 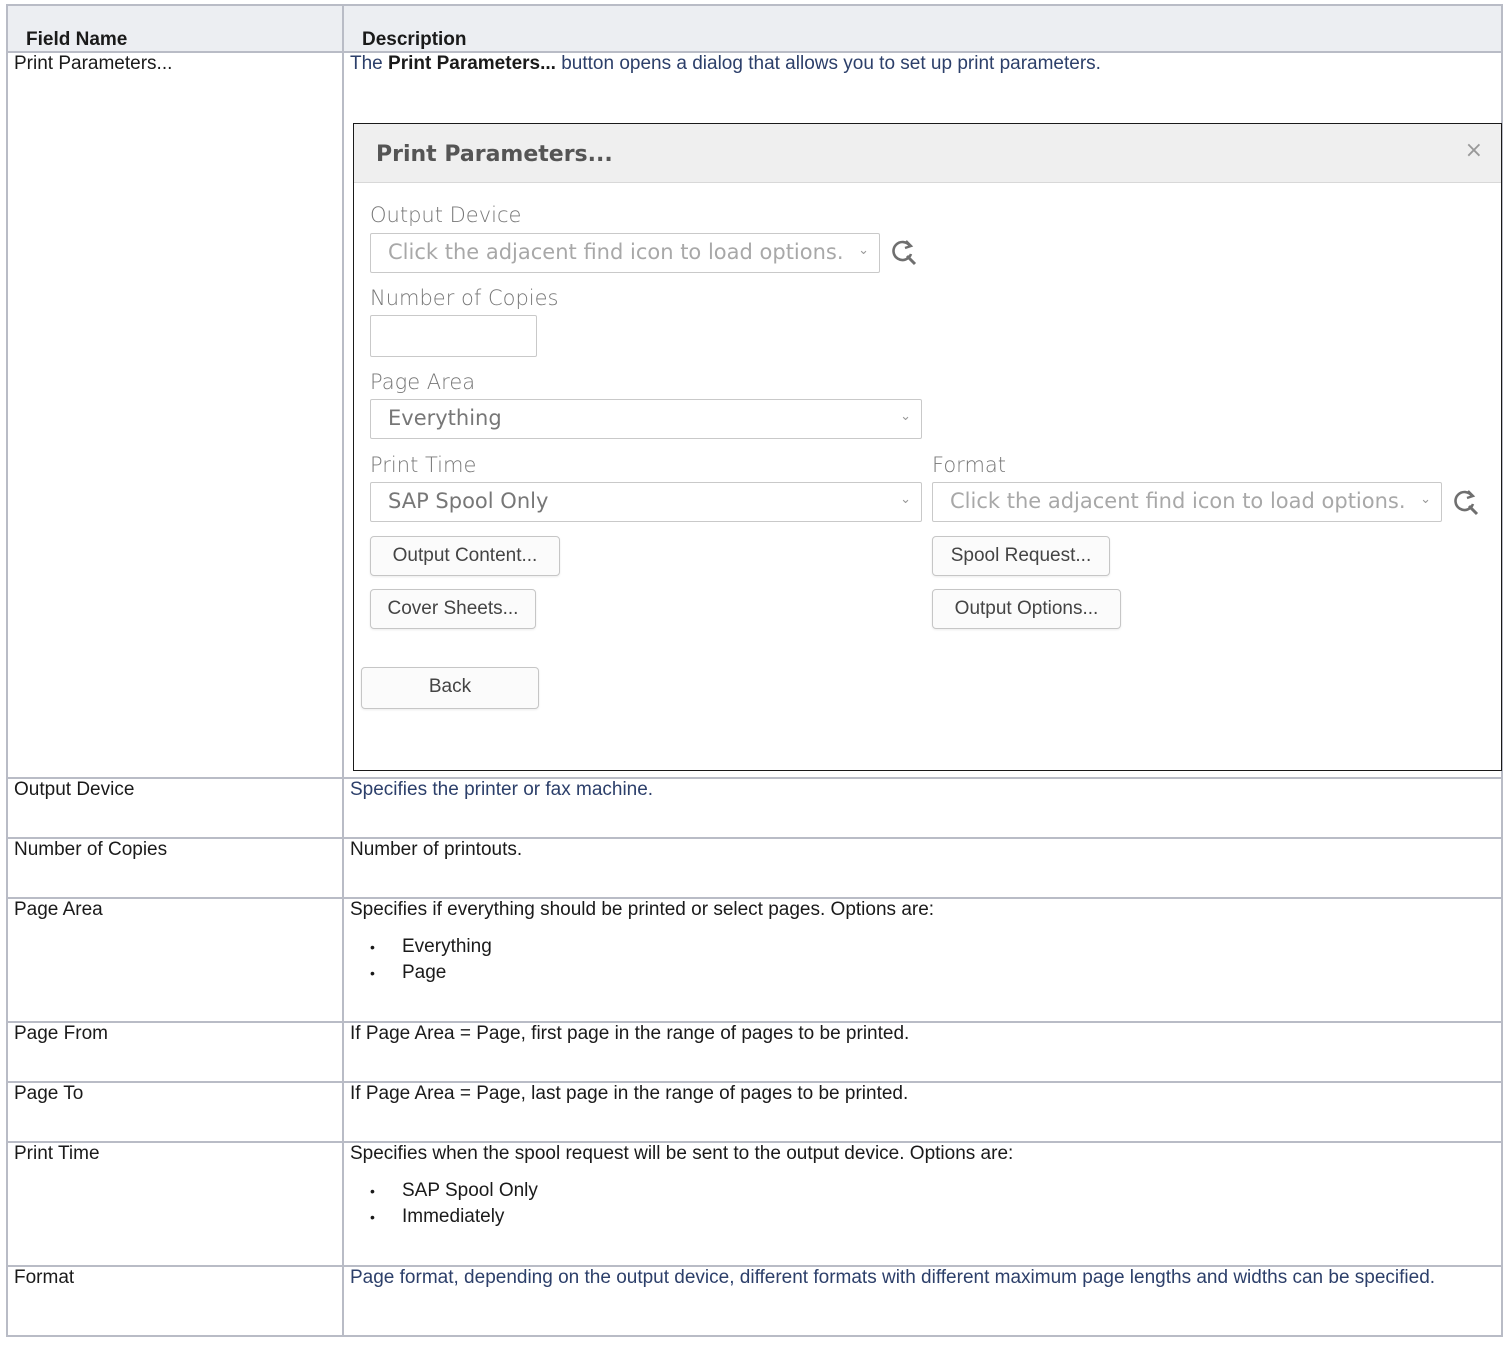 I want to click on field-name: Print Time, so click(x=57, y=1153).